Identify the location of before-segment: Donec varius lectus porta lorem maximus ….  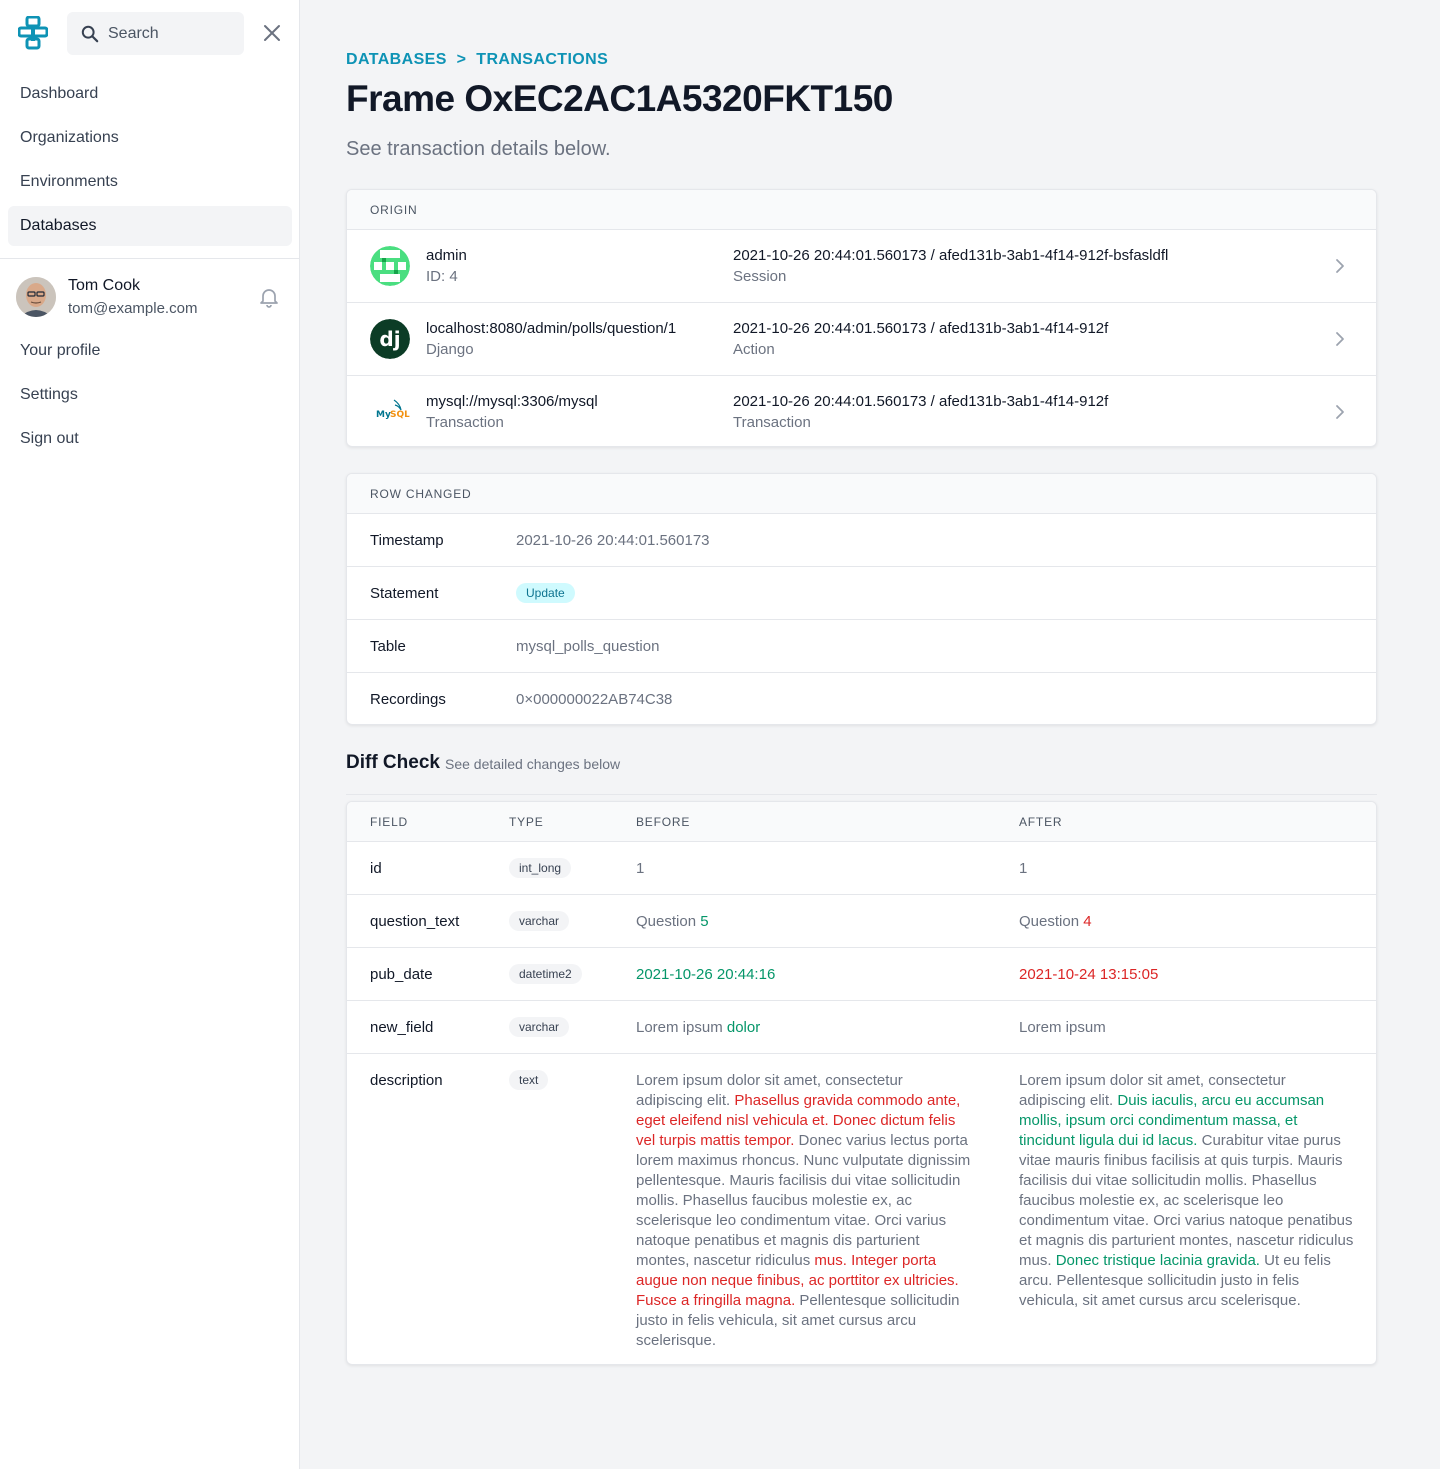
(803, 1200).